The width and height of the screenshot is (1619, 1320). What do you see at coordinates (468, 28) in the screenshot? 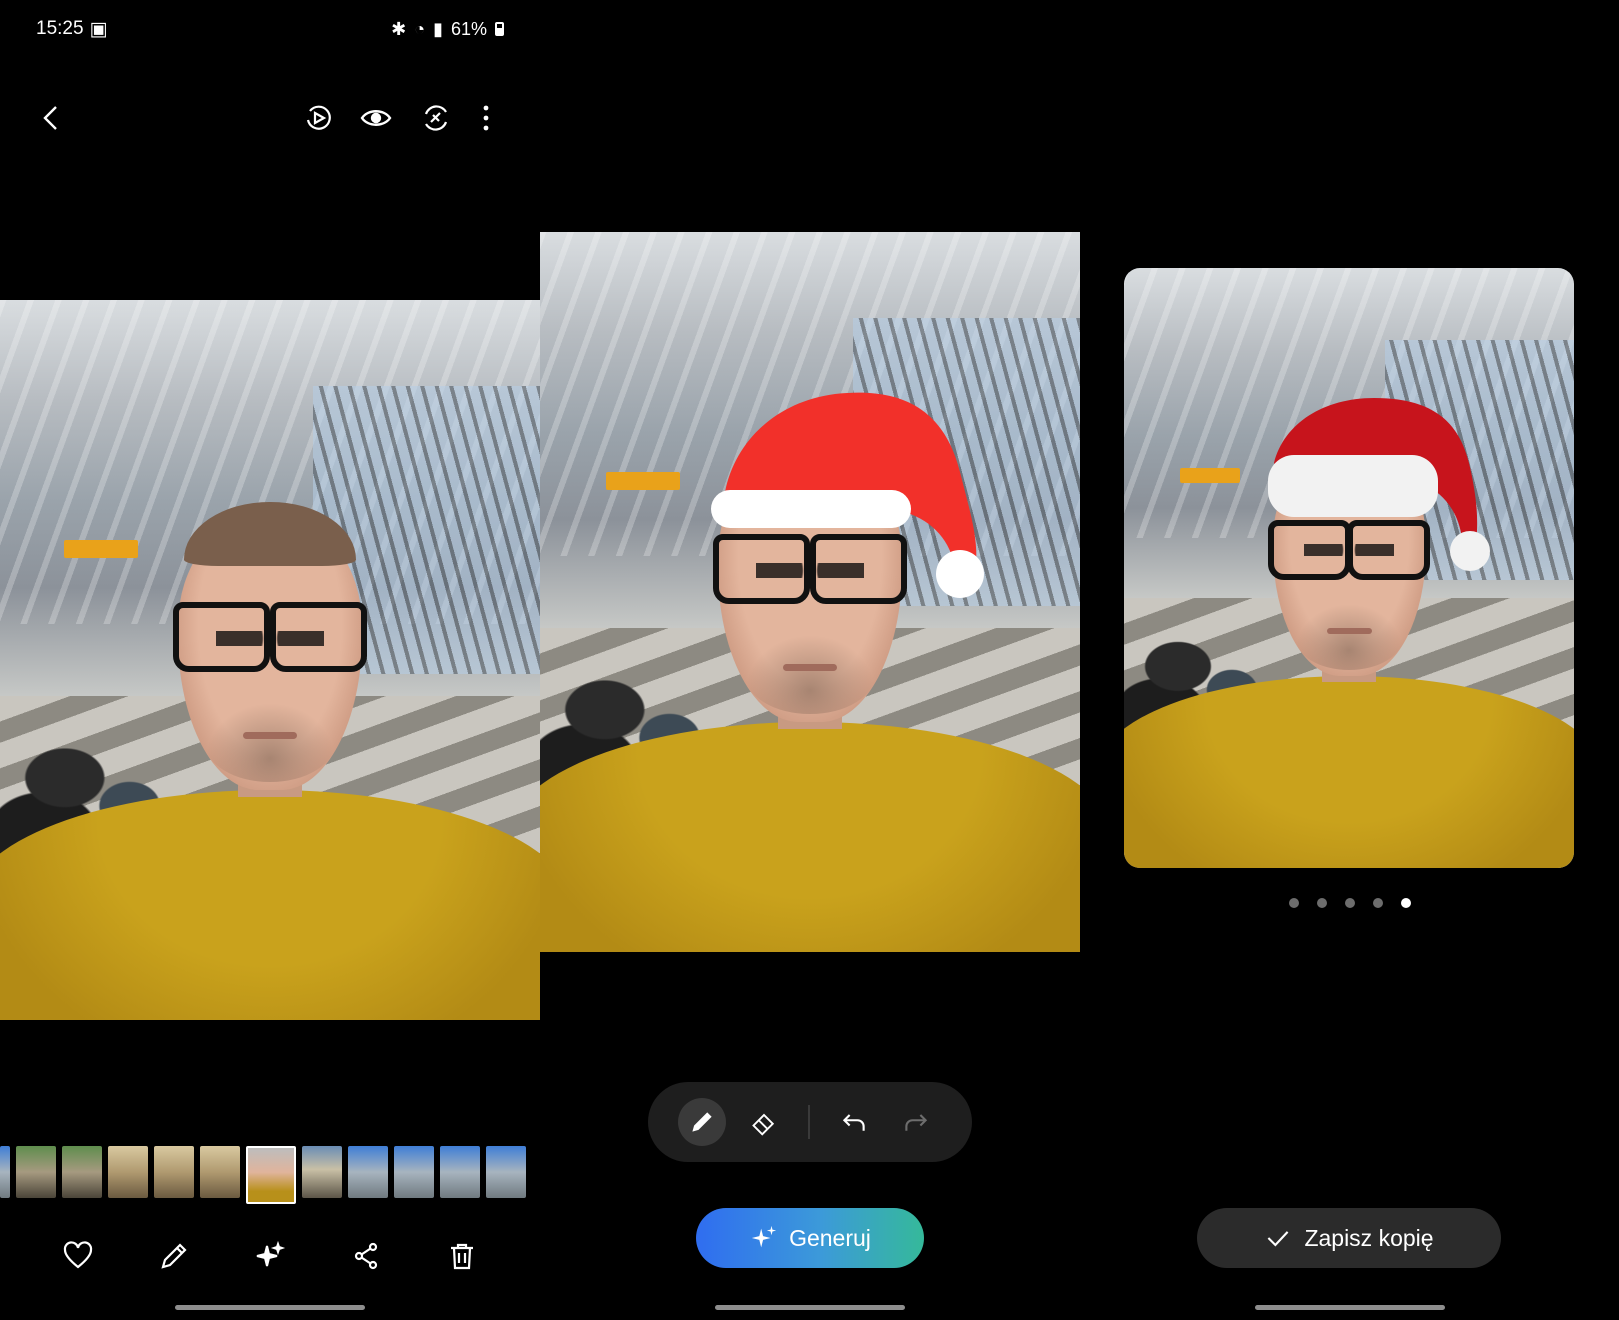
I see `battery-percent: 61%` at bounding box center [468, 28].